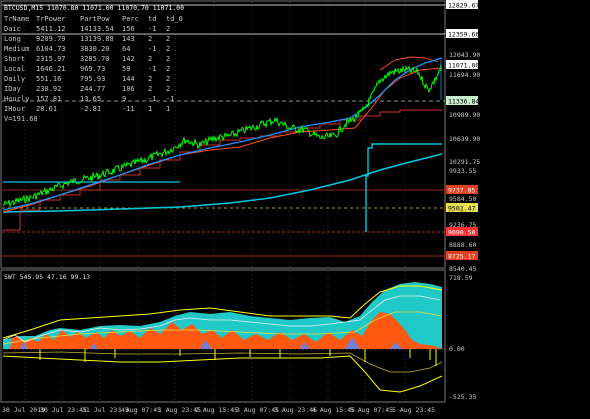 The image size is (590, 419). I want to click on table-cell: 551.16, so click(48, 79).